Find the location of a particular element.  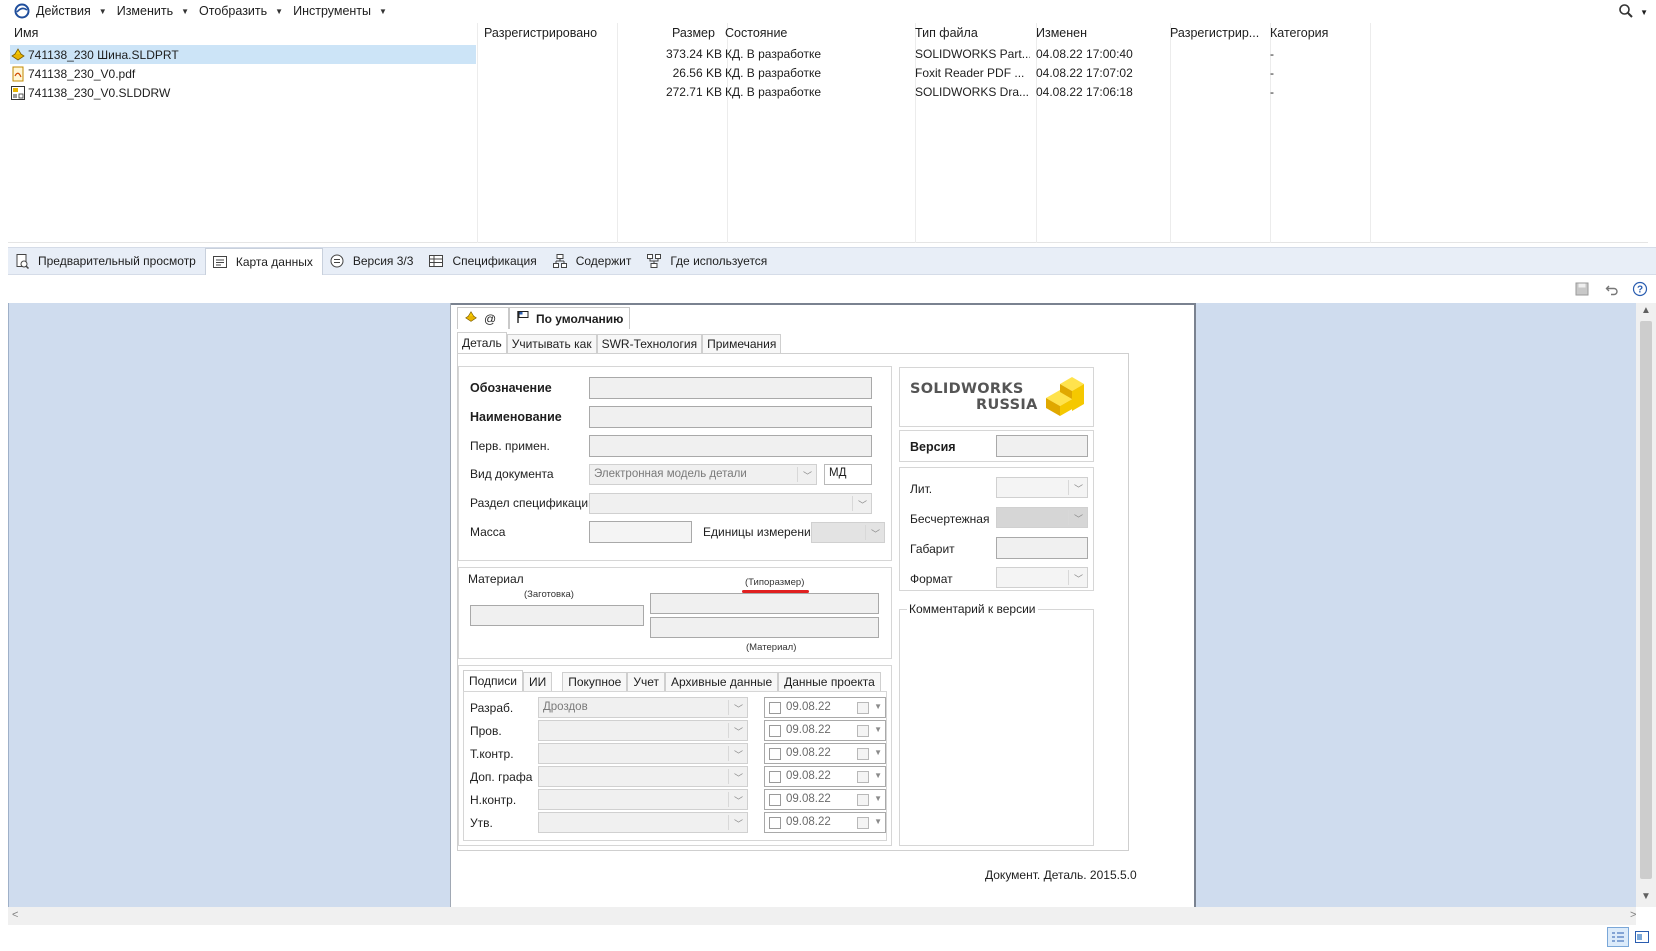

search-dropdown-icon: ▼ is located at coordinates (1644, 12).